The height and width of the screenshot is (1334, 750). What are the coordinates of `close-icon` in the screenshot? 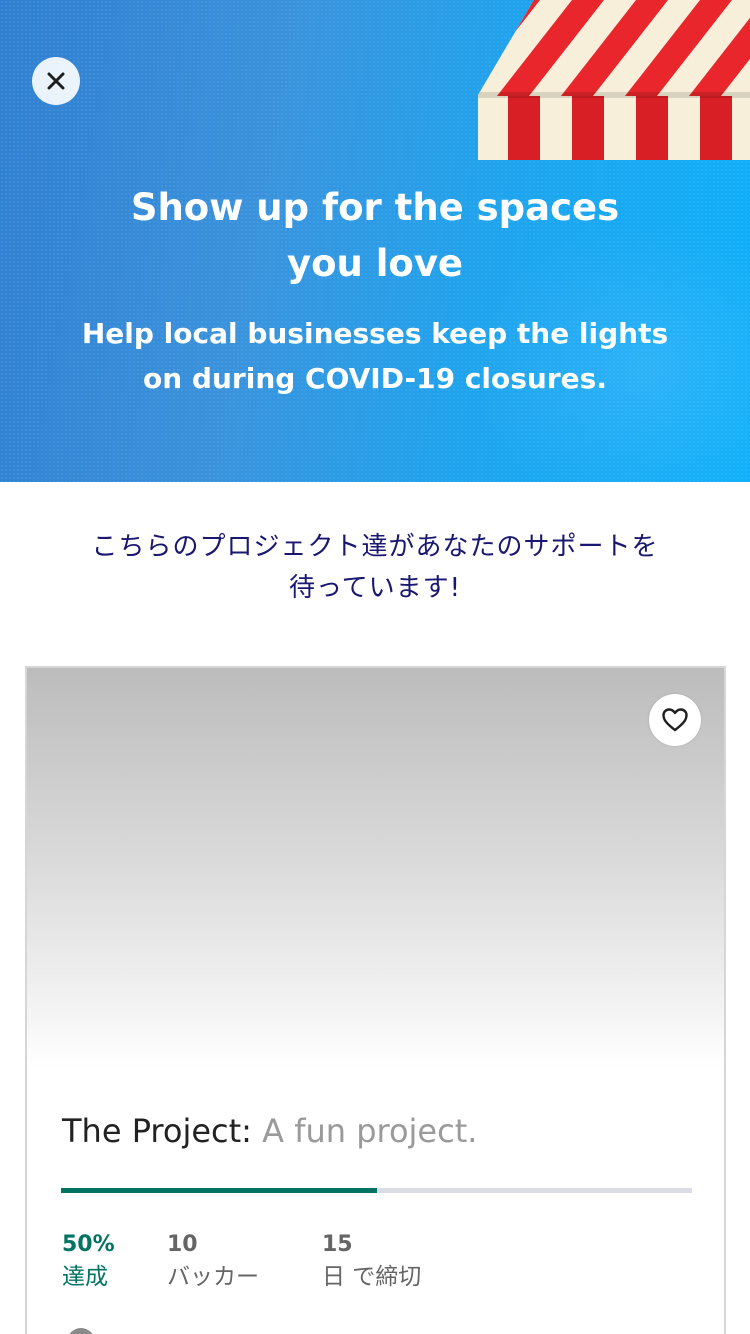 It's located at (56, 81).